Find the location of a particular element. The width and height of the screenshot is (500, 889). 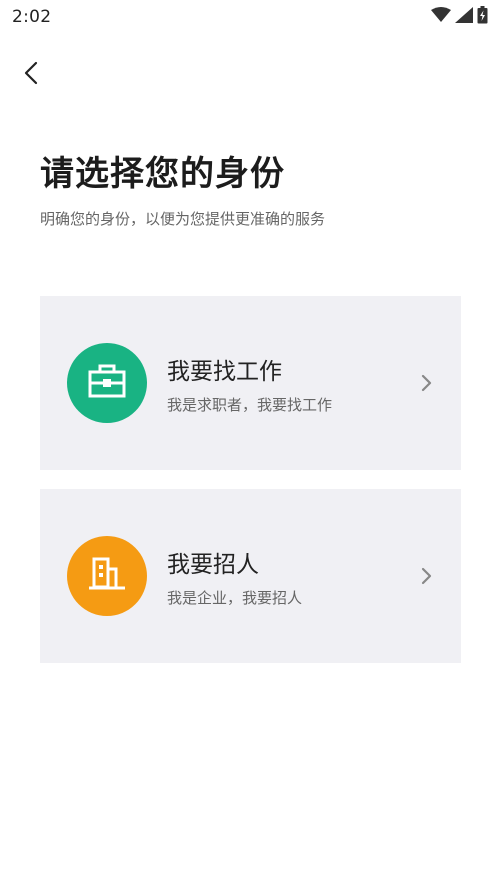

status-icons is located at coordinates (459, 17).